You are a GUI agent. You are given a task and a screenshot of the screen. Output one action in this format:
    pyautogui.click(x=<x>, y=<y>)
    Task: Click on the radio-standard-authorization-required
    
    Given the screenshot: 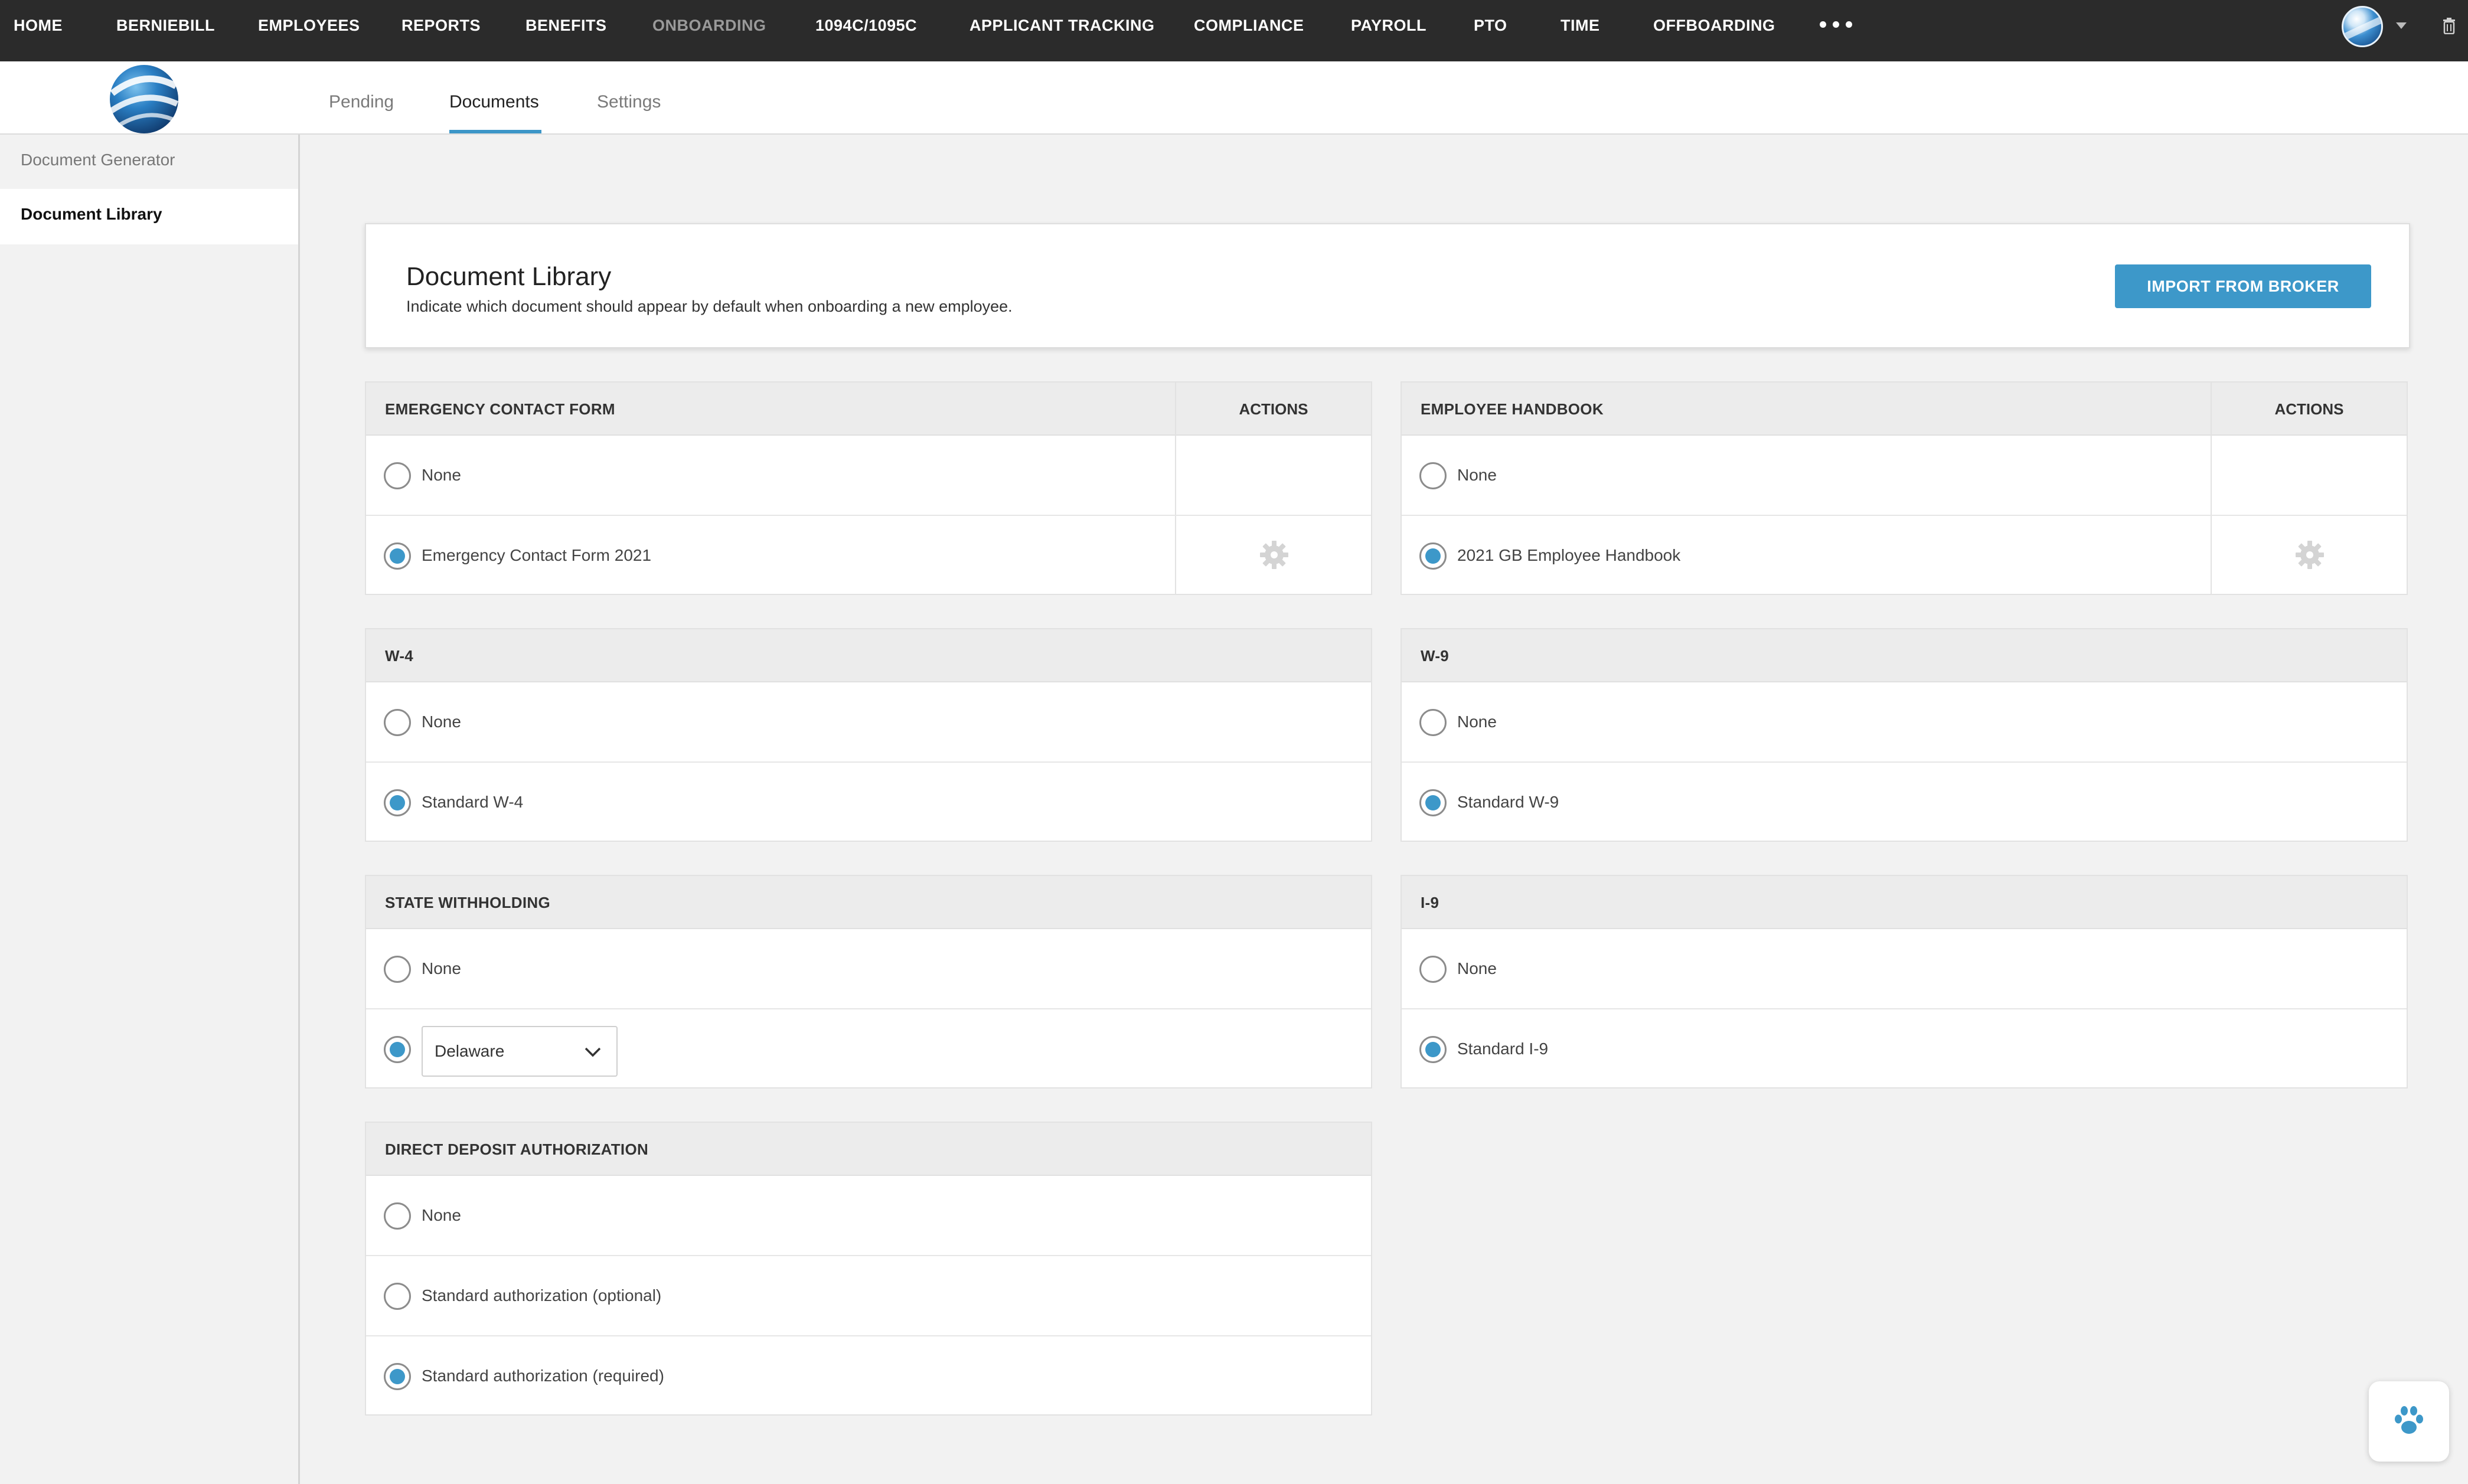 What is the action you would take?
    pyautogui.click(x=398, y=1377)
    